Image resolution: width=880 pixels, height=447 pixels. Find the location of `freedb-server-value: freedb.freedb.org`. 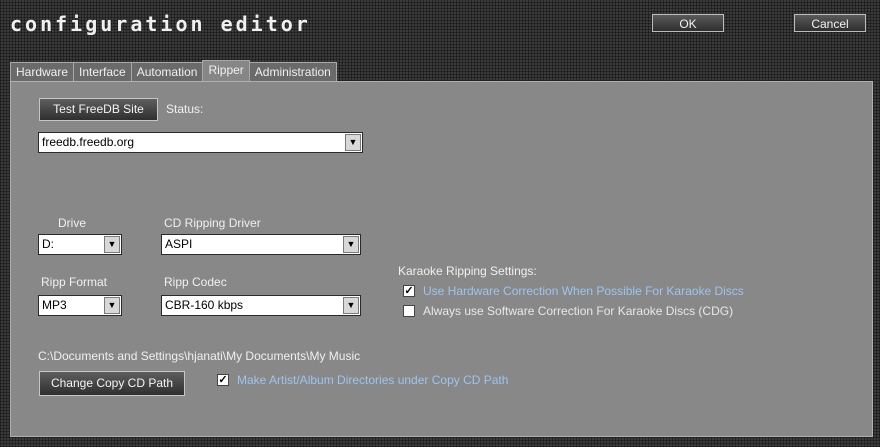

freedb-server-value: freedb.freedb.org is located at coordinates (88, 142).